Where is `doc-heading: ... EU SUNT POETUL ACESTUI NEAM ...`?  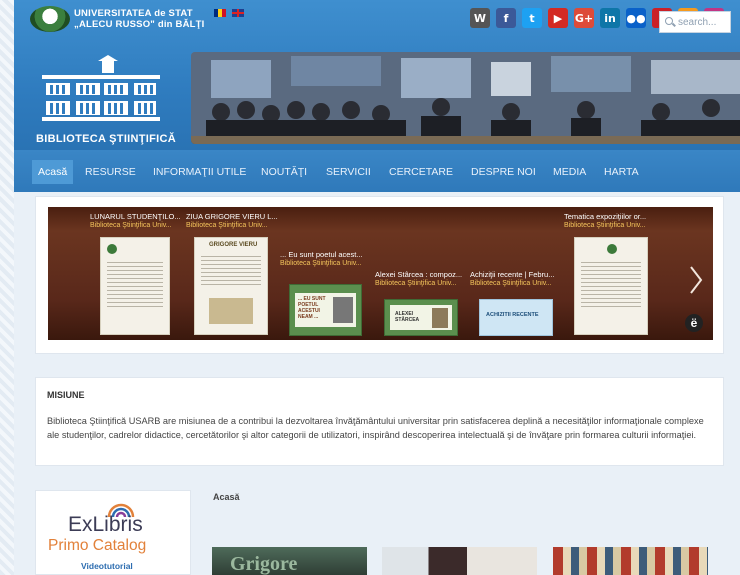
doc-heading: ... EU SUNT POETUL ACESTUI NEAM ... is located at coordinates (312, 308).